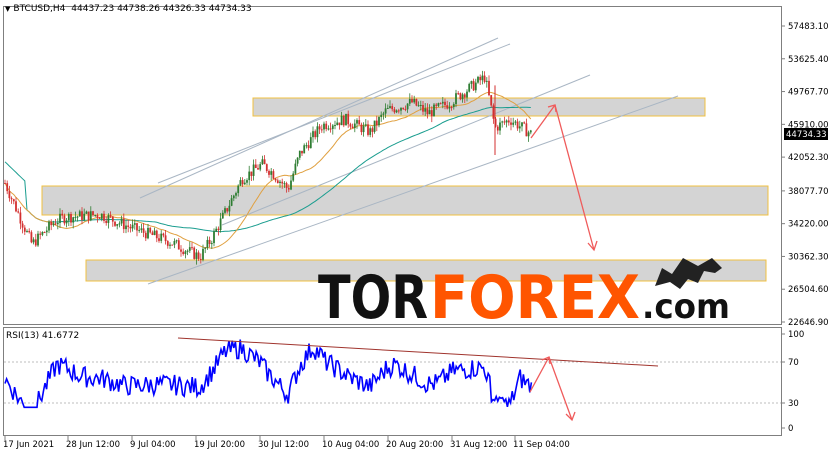 This screenshot has height=456, width=834. Describe the element at coordinates (792, 382) in the screenshot. I see `rsi-axis: 100 70 30 0` at that location.